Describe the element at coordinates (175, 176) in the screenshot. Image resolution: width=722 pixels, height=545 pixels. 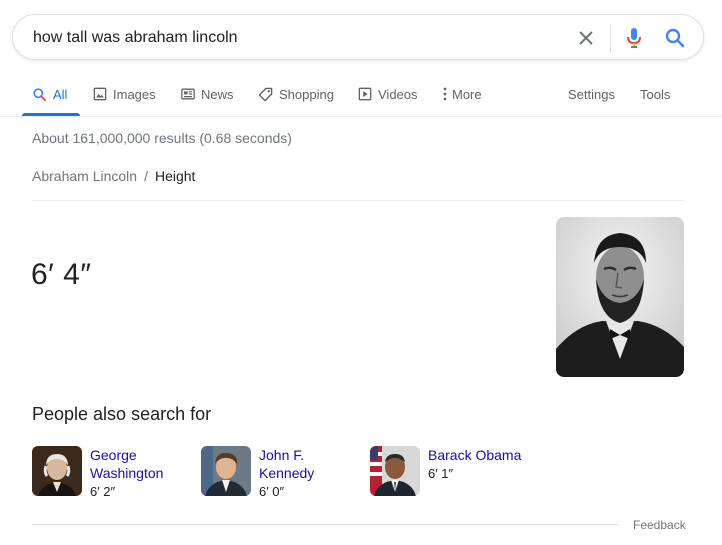
I see `breadcrumb-attribute: Height` at that location.